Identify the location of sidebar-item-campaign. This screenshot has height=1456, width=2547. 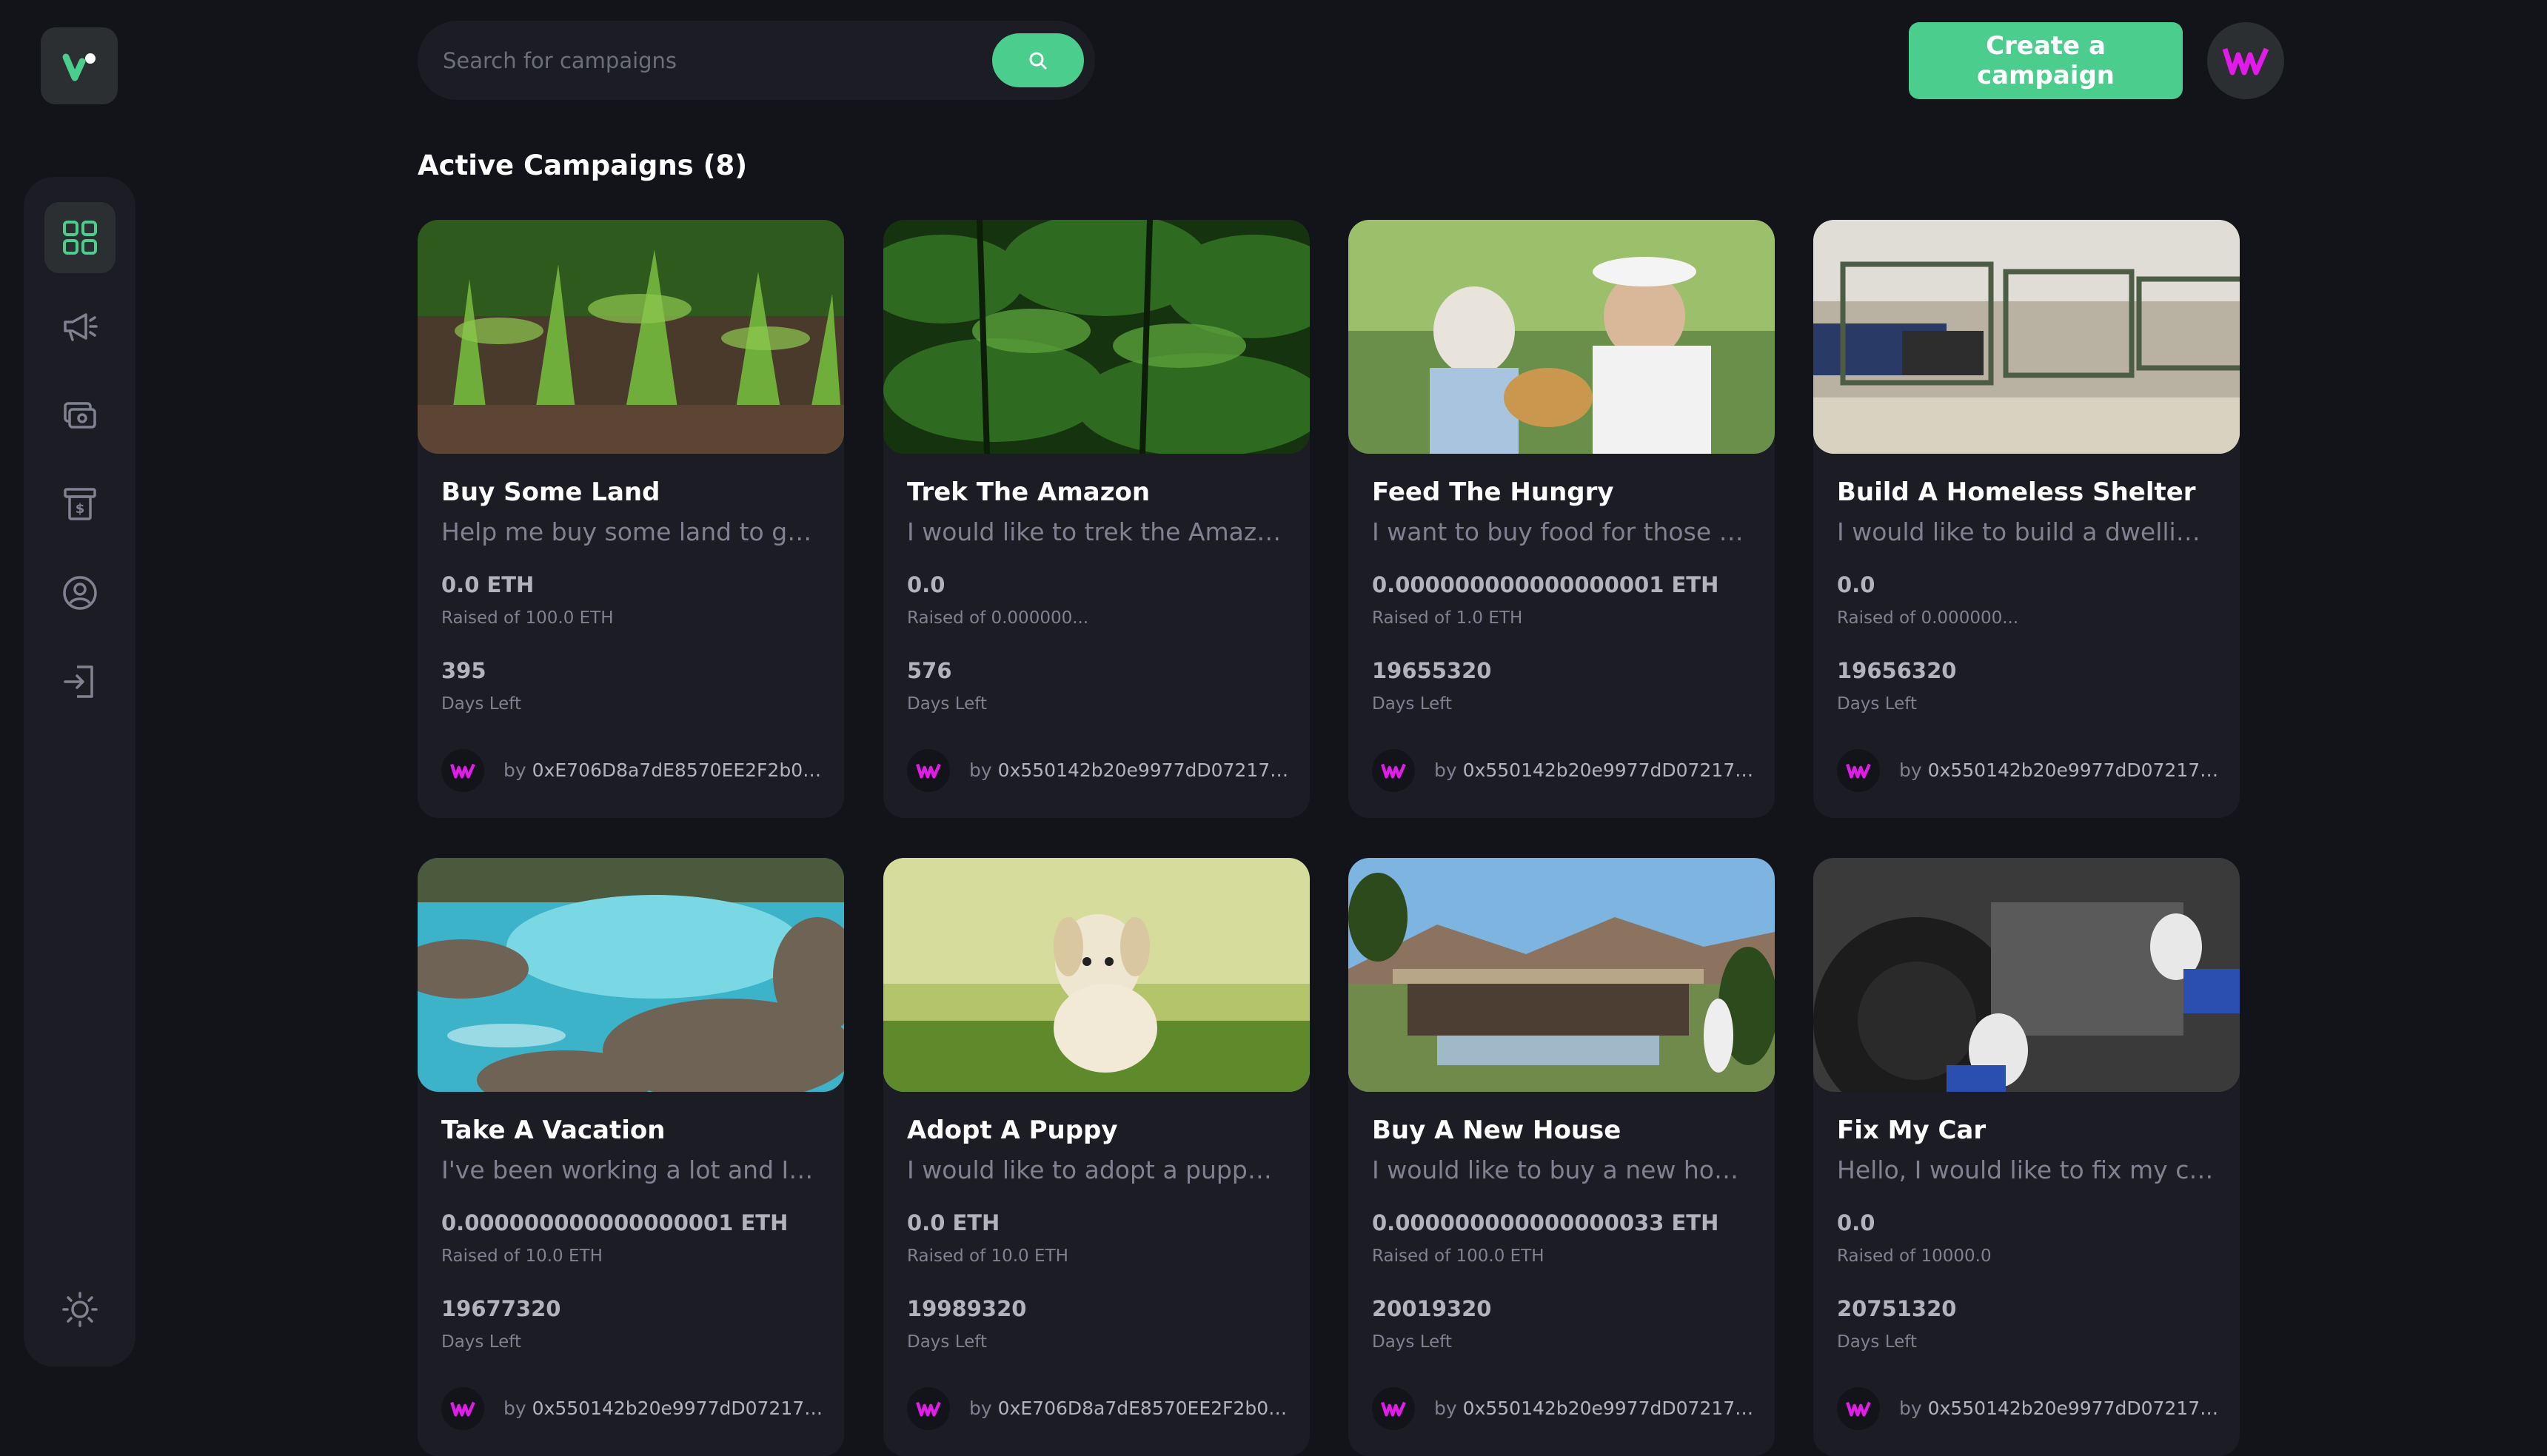
(80, 326).